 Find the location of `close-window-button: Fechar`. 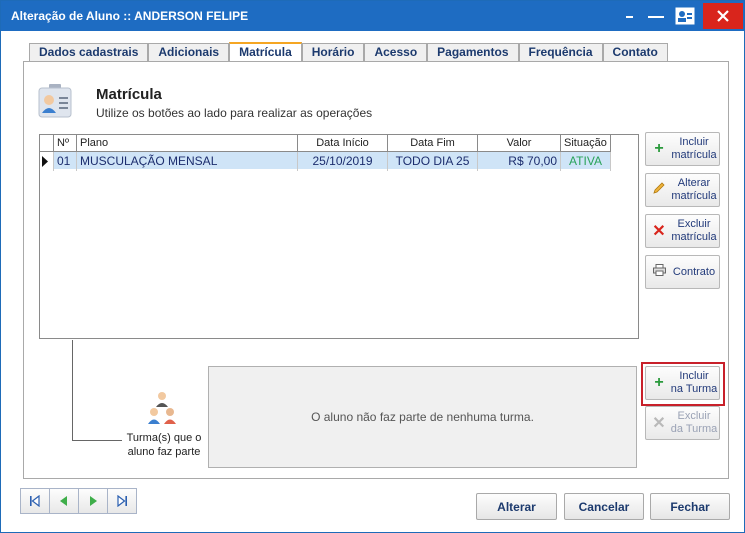

close-window-button: Fechar is located at coordinates (690, 506).